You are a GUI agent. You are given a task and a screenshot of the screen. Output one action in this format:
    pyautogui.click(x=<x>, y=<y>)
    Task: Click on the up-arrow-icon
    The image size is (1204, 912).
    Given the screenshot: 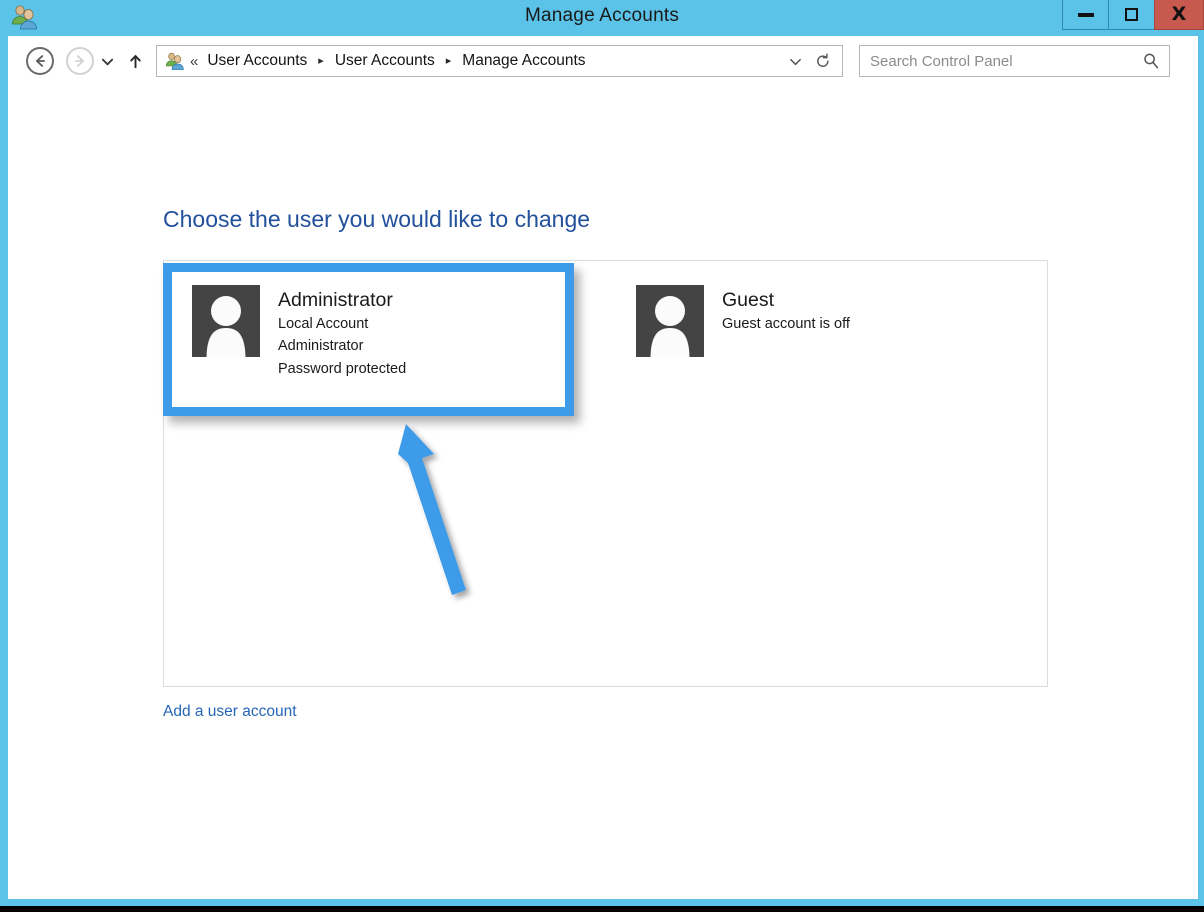 What is the action you would take?
    pyautogui.click(x=135, y=61)
    